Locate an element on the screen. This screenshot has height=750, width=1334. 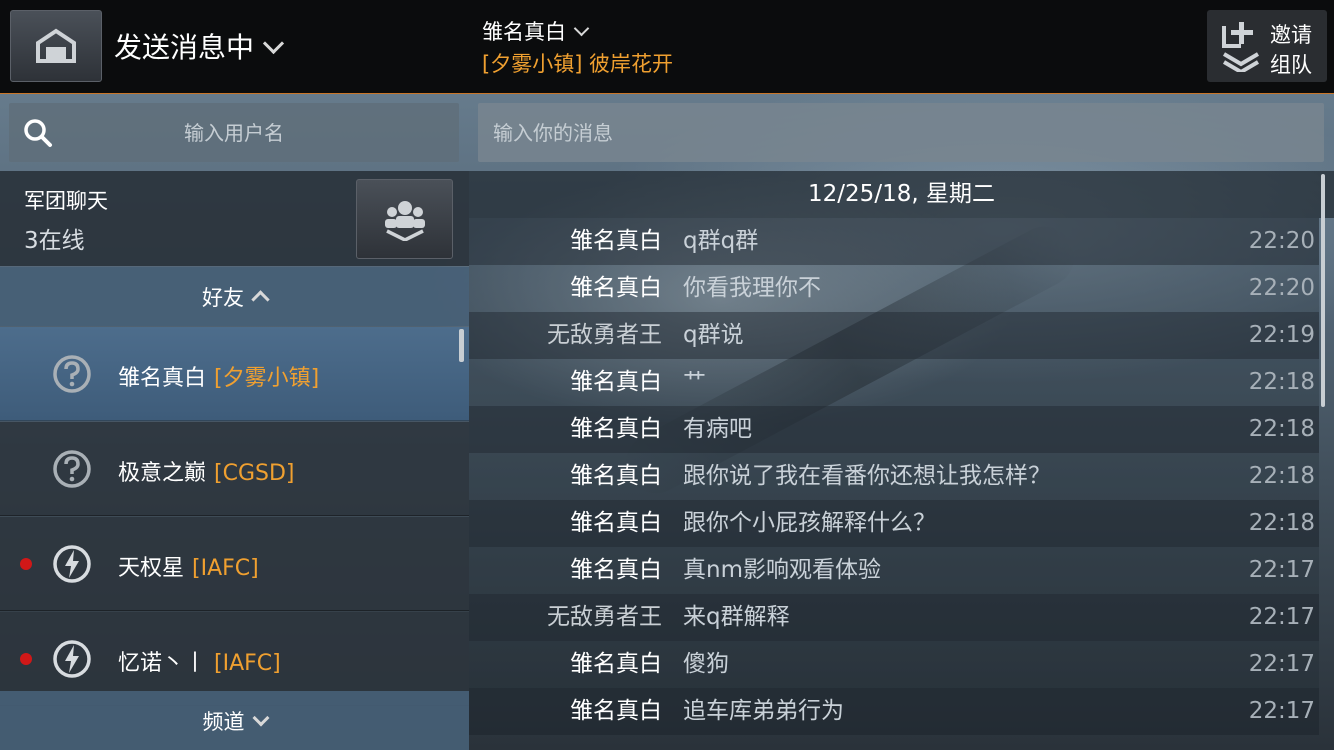
friend-item: 极意之巅 [CGSD] is located at coordinates (234, 469).